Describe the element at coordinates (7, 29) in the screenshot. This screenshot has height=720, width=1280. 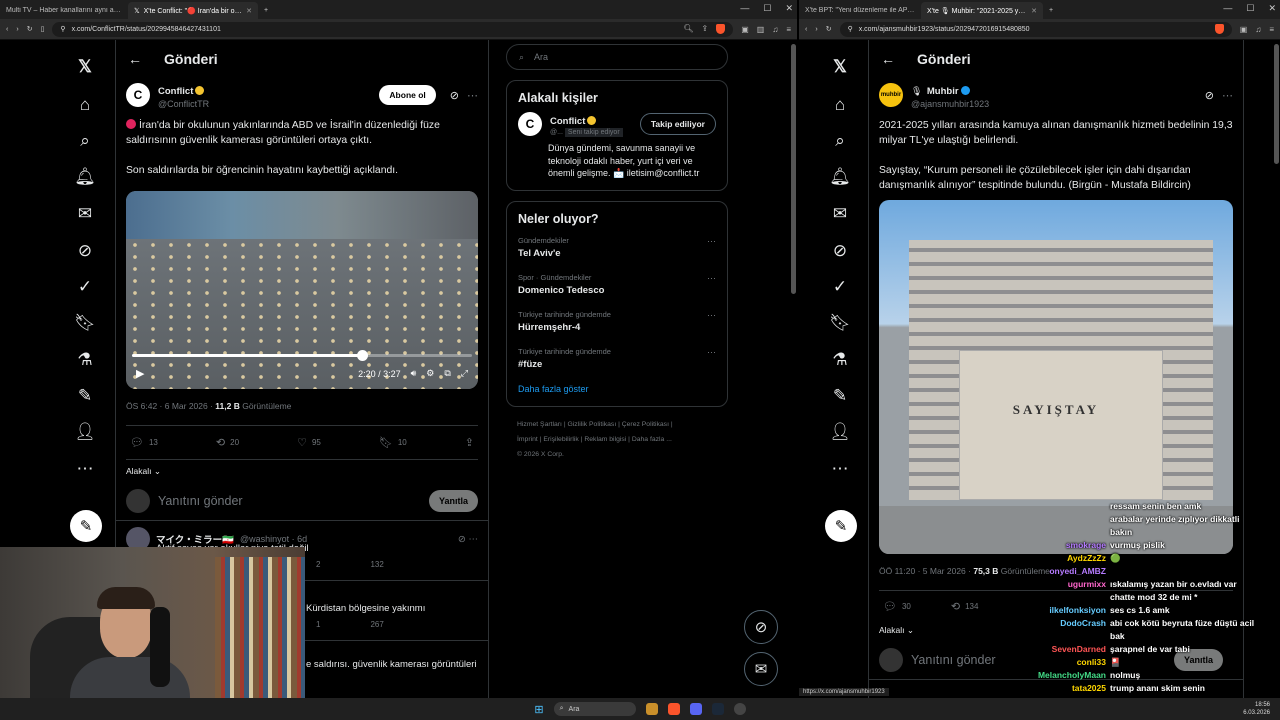
I see `back-icon: ‹` at that location.